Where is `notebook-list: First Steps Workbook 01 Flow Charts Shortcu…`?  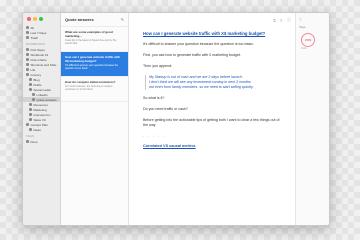 notebook-list: First Steps Workbook 01 Flow Charts Shortcu… is located at coordinates (41, 89).